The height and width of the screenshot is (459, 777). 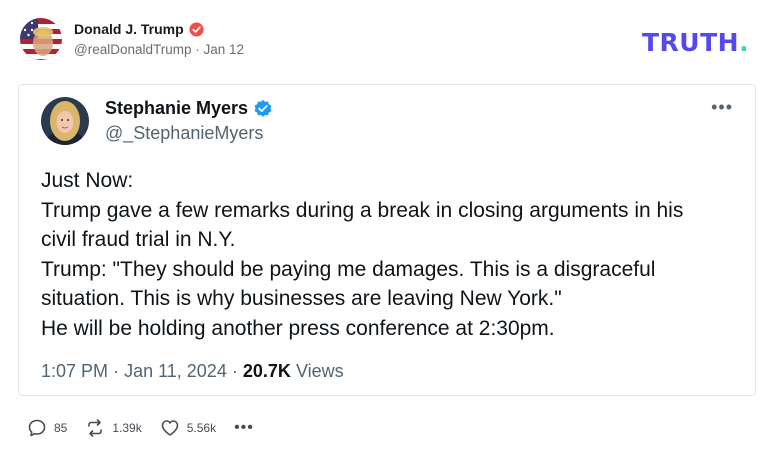 I want to click on avatar, so click(x=41, y=39).